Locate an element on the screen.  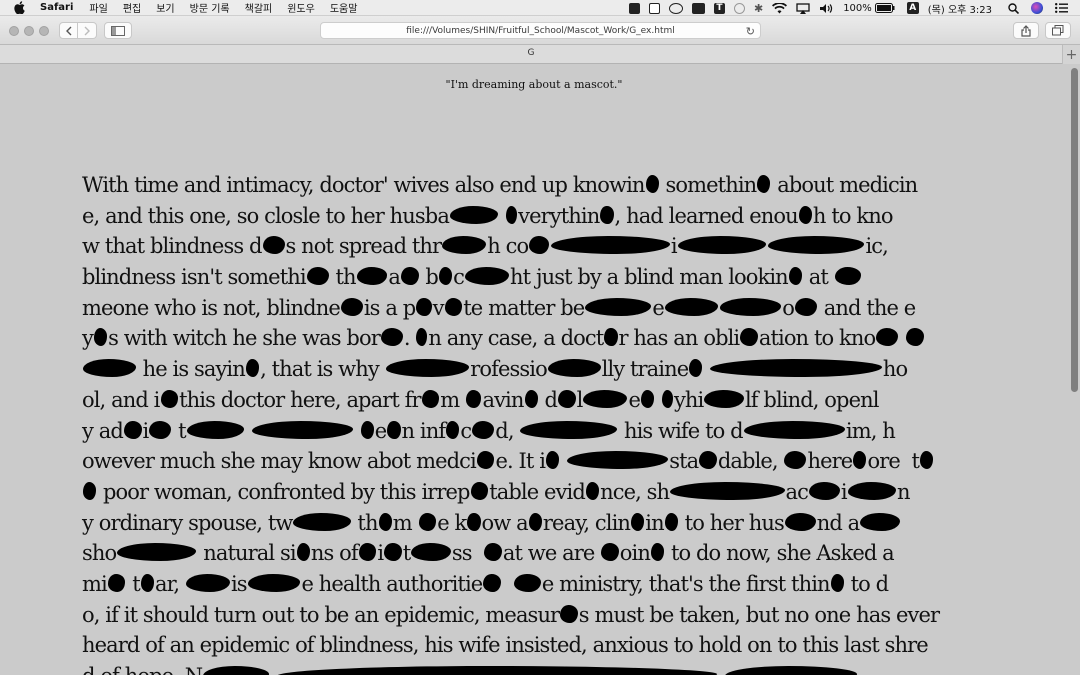
text-t-icon: T is located at coordinates (719, 8).